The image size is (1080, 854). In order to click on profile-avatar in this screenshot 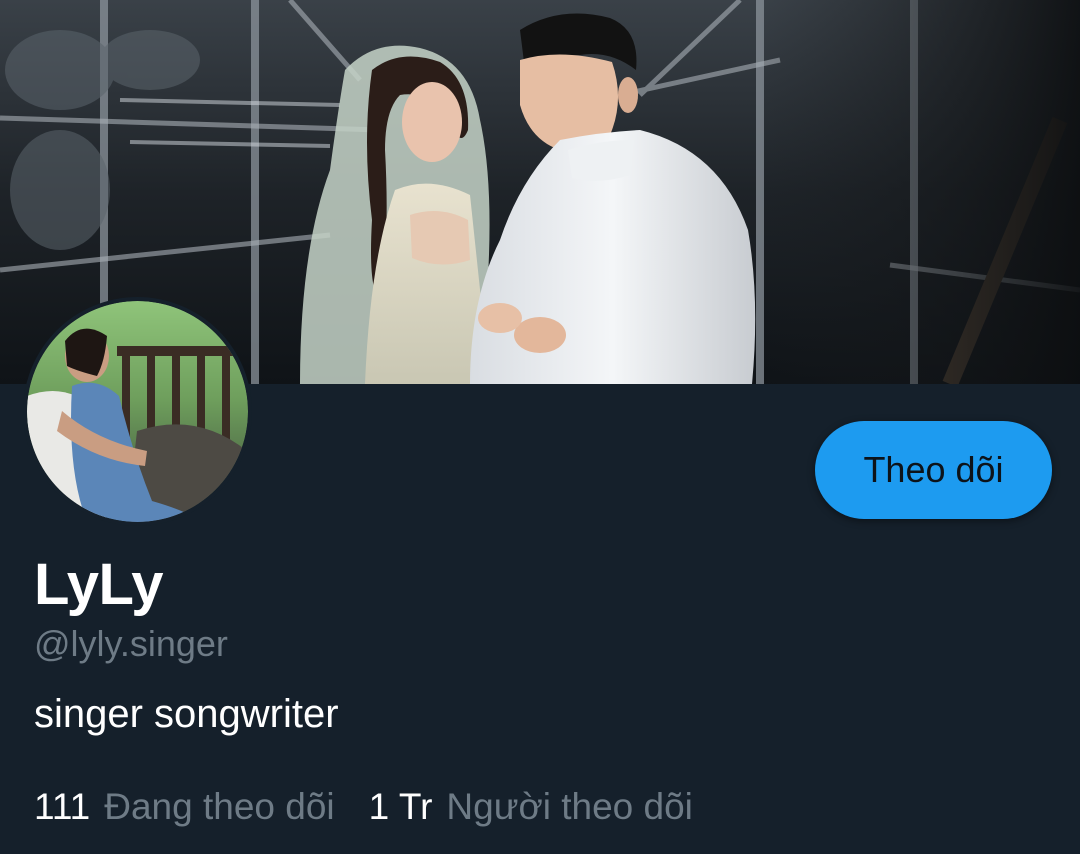, I will do `click(137, 411)`.